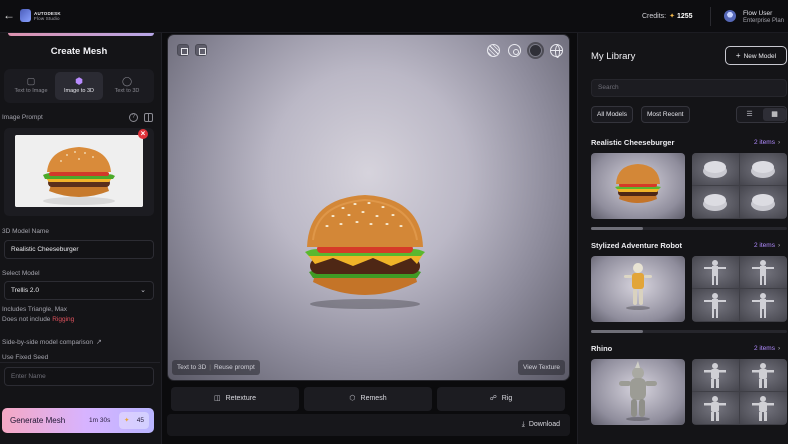  I want to click on select-model-label: Select Model, so click(21, 273).